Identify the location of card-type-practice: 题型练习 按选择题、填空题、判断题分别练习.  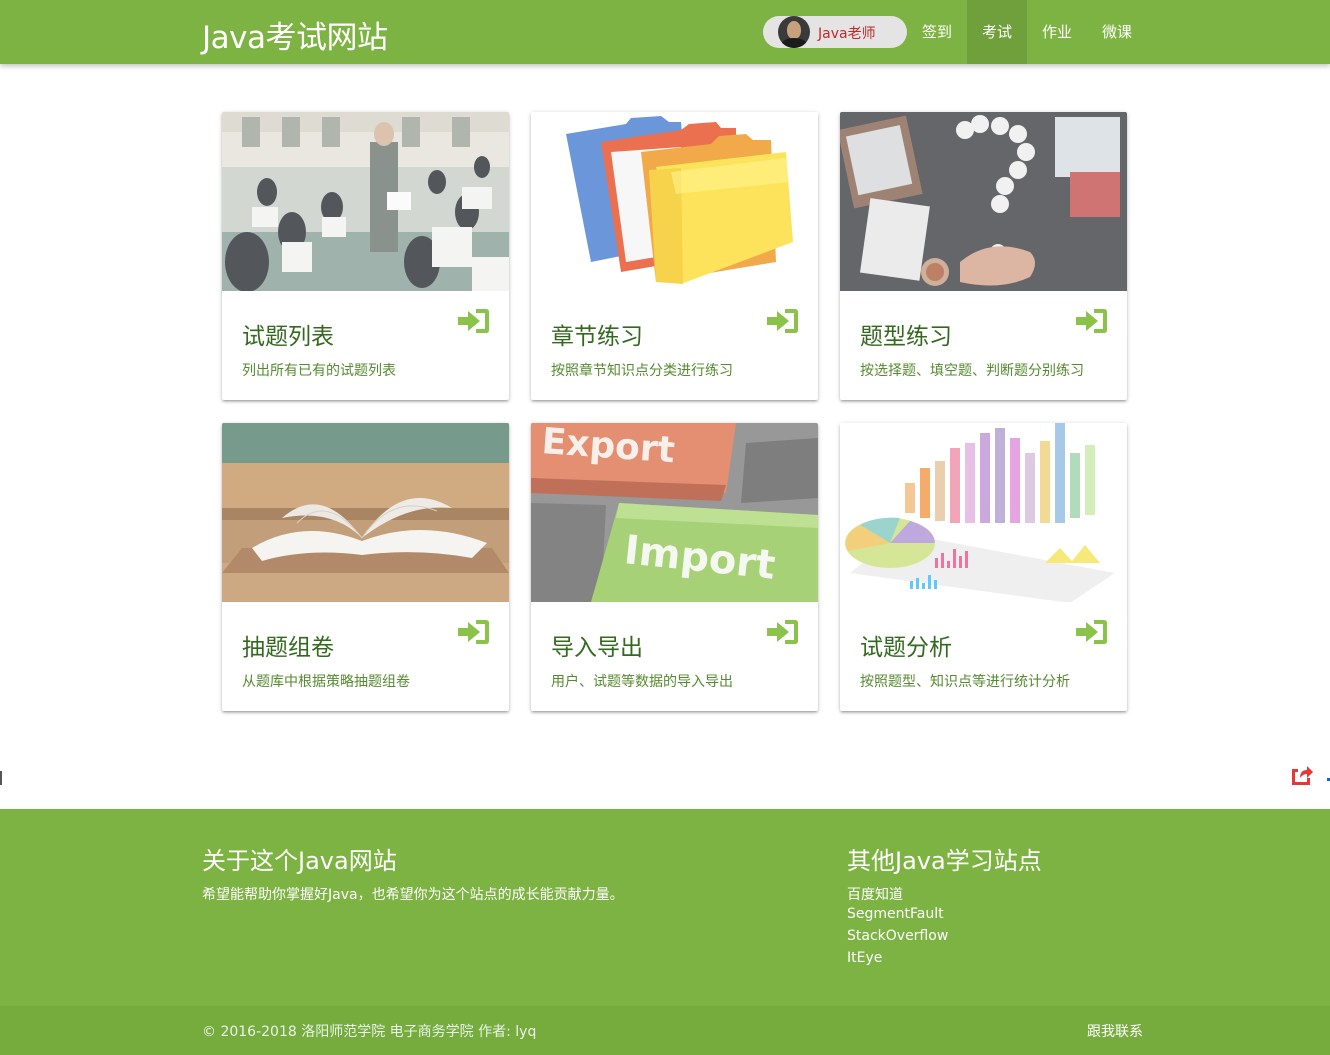
(983, 256).